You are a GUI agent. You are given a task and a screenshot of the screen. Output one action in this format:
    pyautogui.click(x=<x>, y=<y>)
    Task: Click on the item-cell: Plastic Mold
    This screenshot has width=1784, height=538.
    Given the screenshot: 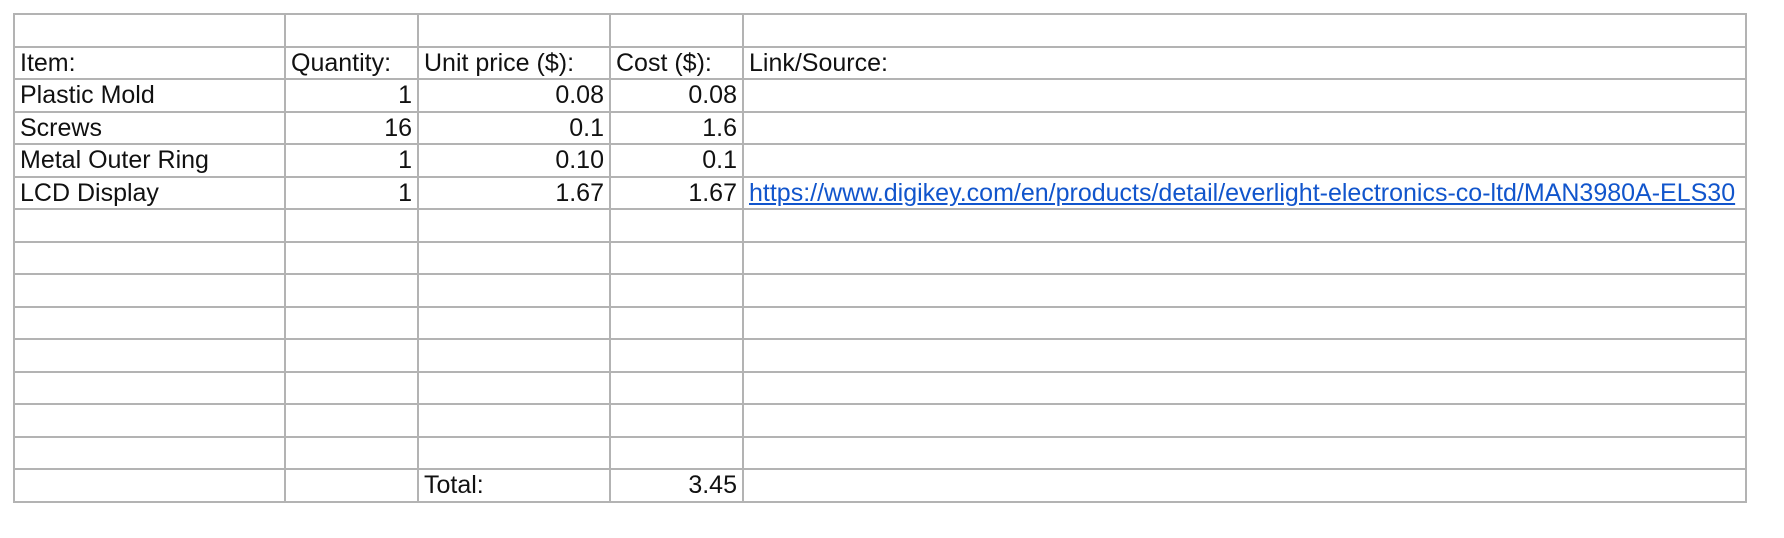 What is the action you would take?
    pyautogui.click(x=149, y=95)
    